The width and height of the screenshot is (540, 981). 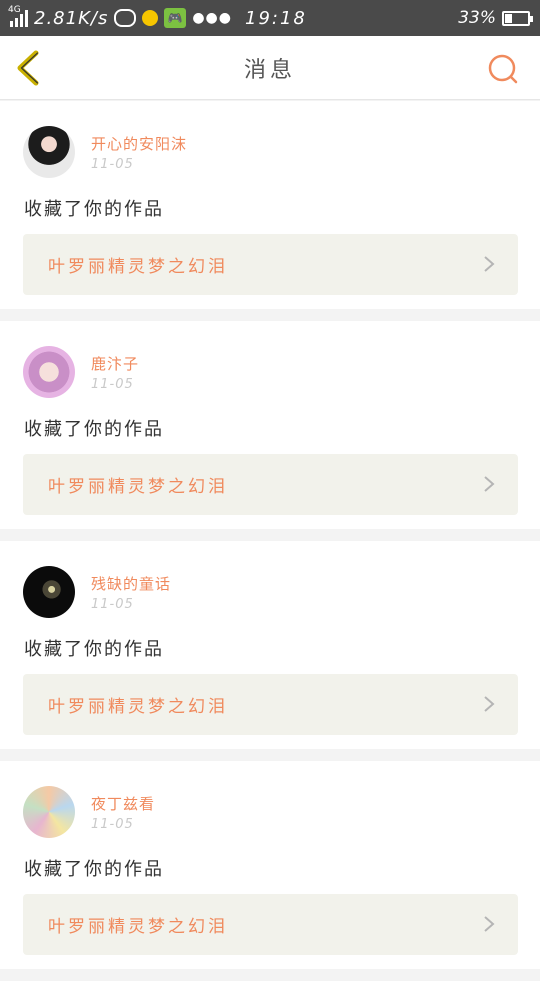 I want to click on username: 夜丁兹看, so click(x=123, y=803).